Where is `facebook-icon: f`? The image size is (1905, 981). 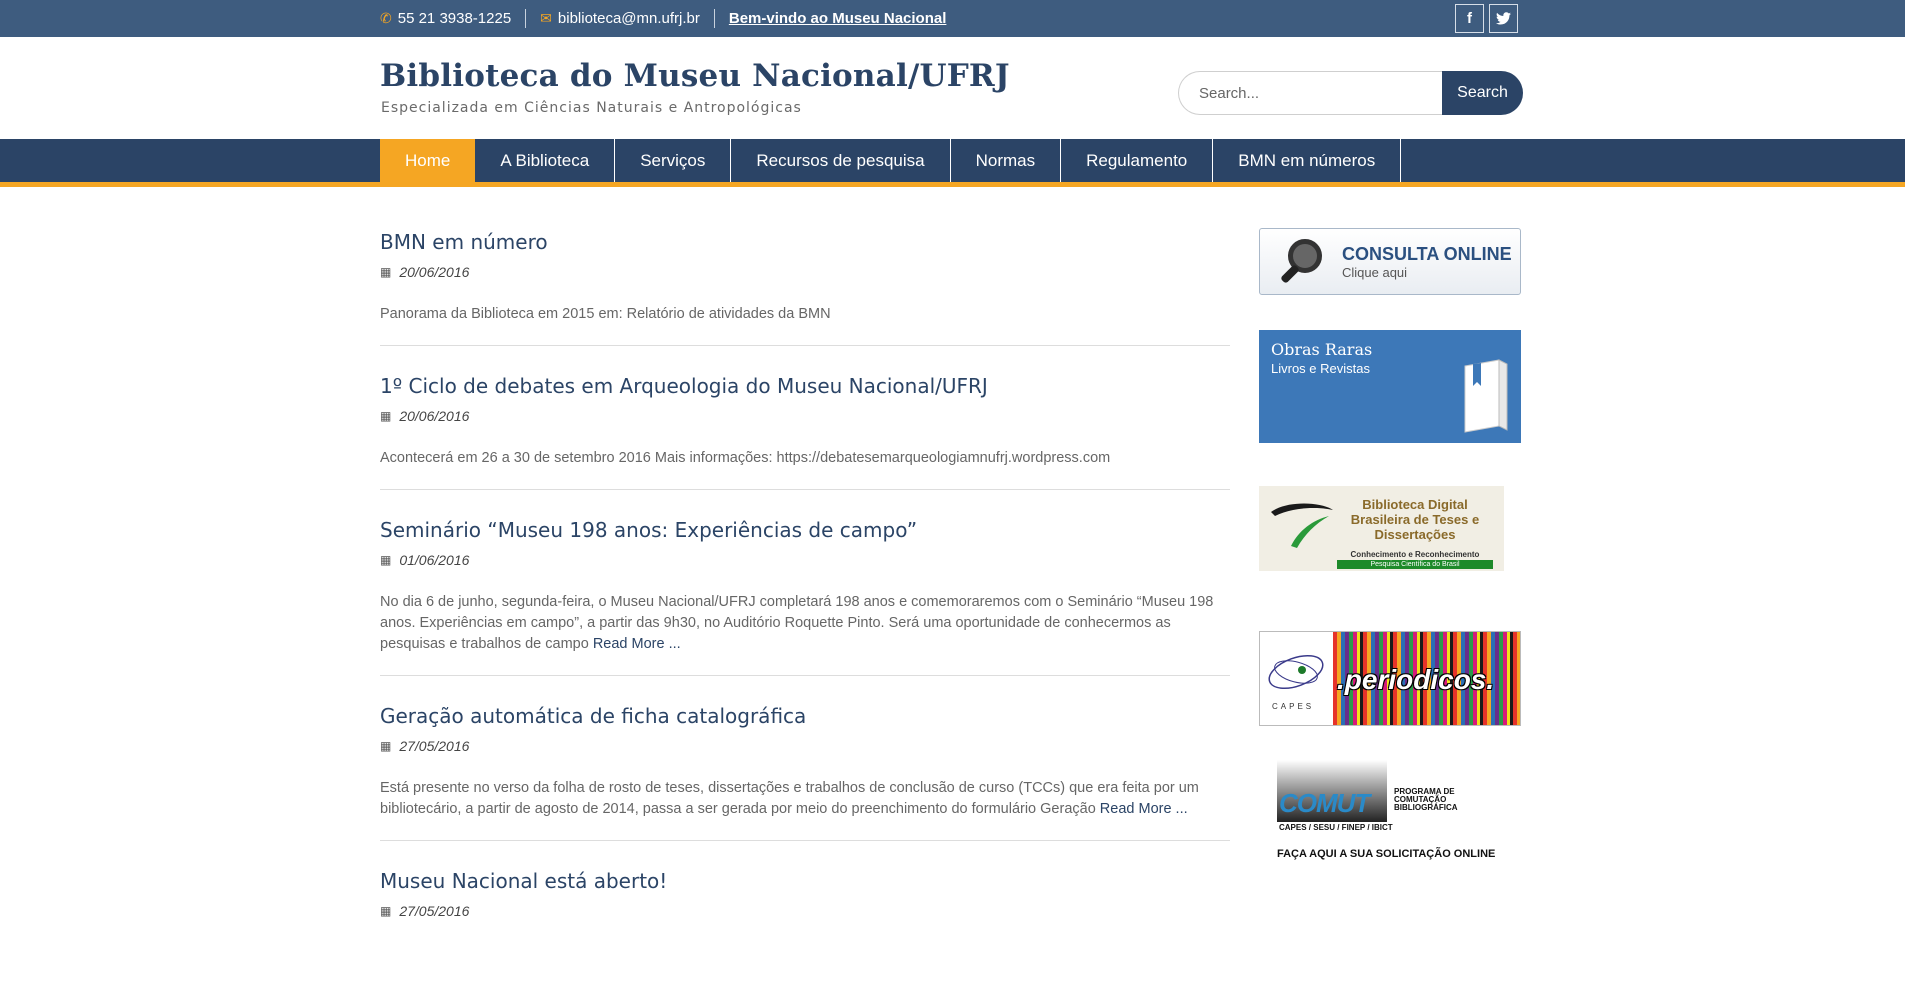
facebook-icon: f is located at coordinates (1469, 18).